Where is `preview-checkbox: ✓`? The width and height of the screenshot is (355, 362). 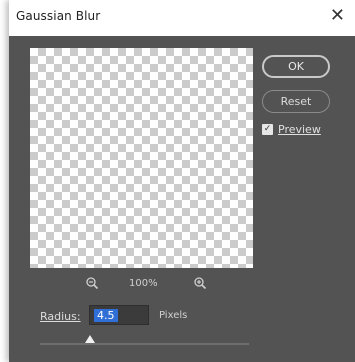
preview-checkbox: ✓ is located at coordinates (267, 129).